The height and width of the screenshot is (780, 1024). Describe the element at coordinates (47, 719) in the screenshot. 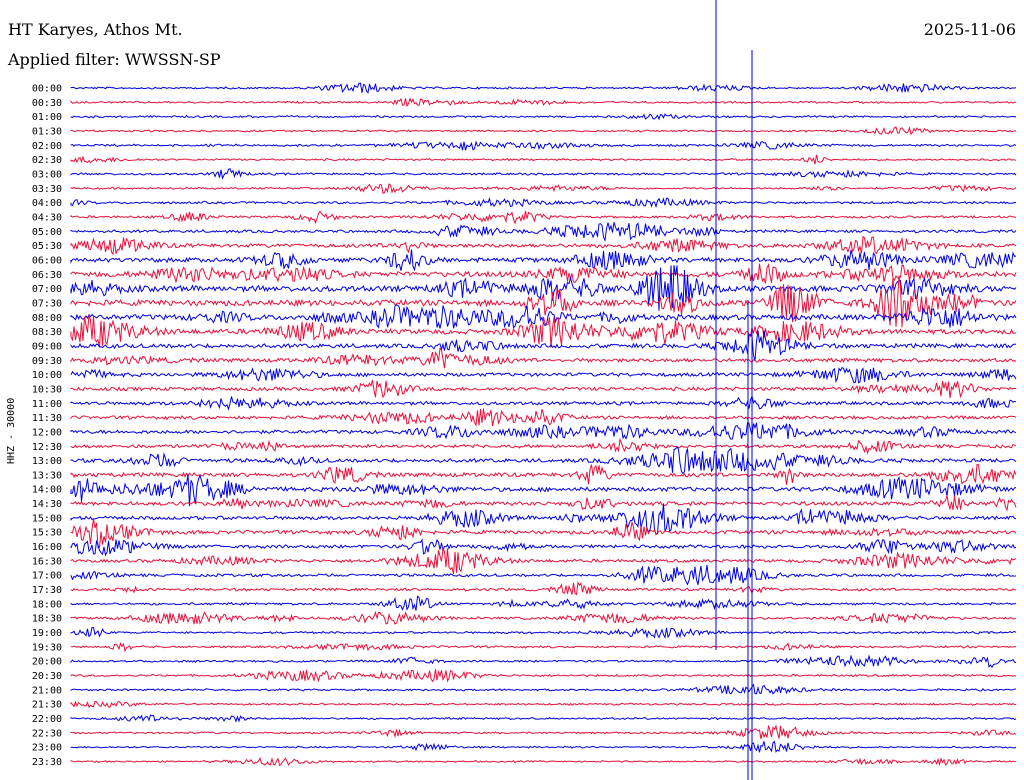

I see `row-time-label: 22:00` at that location.